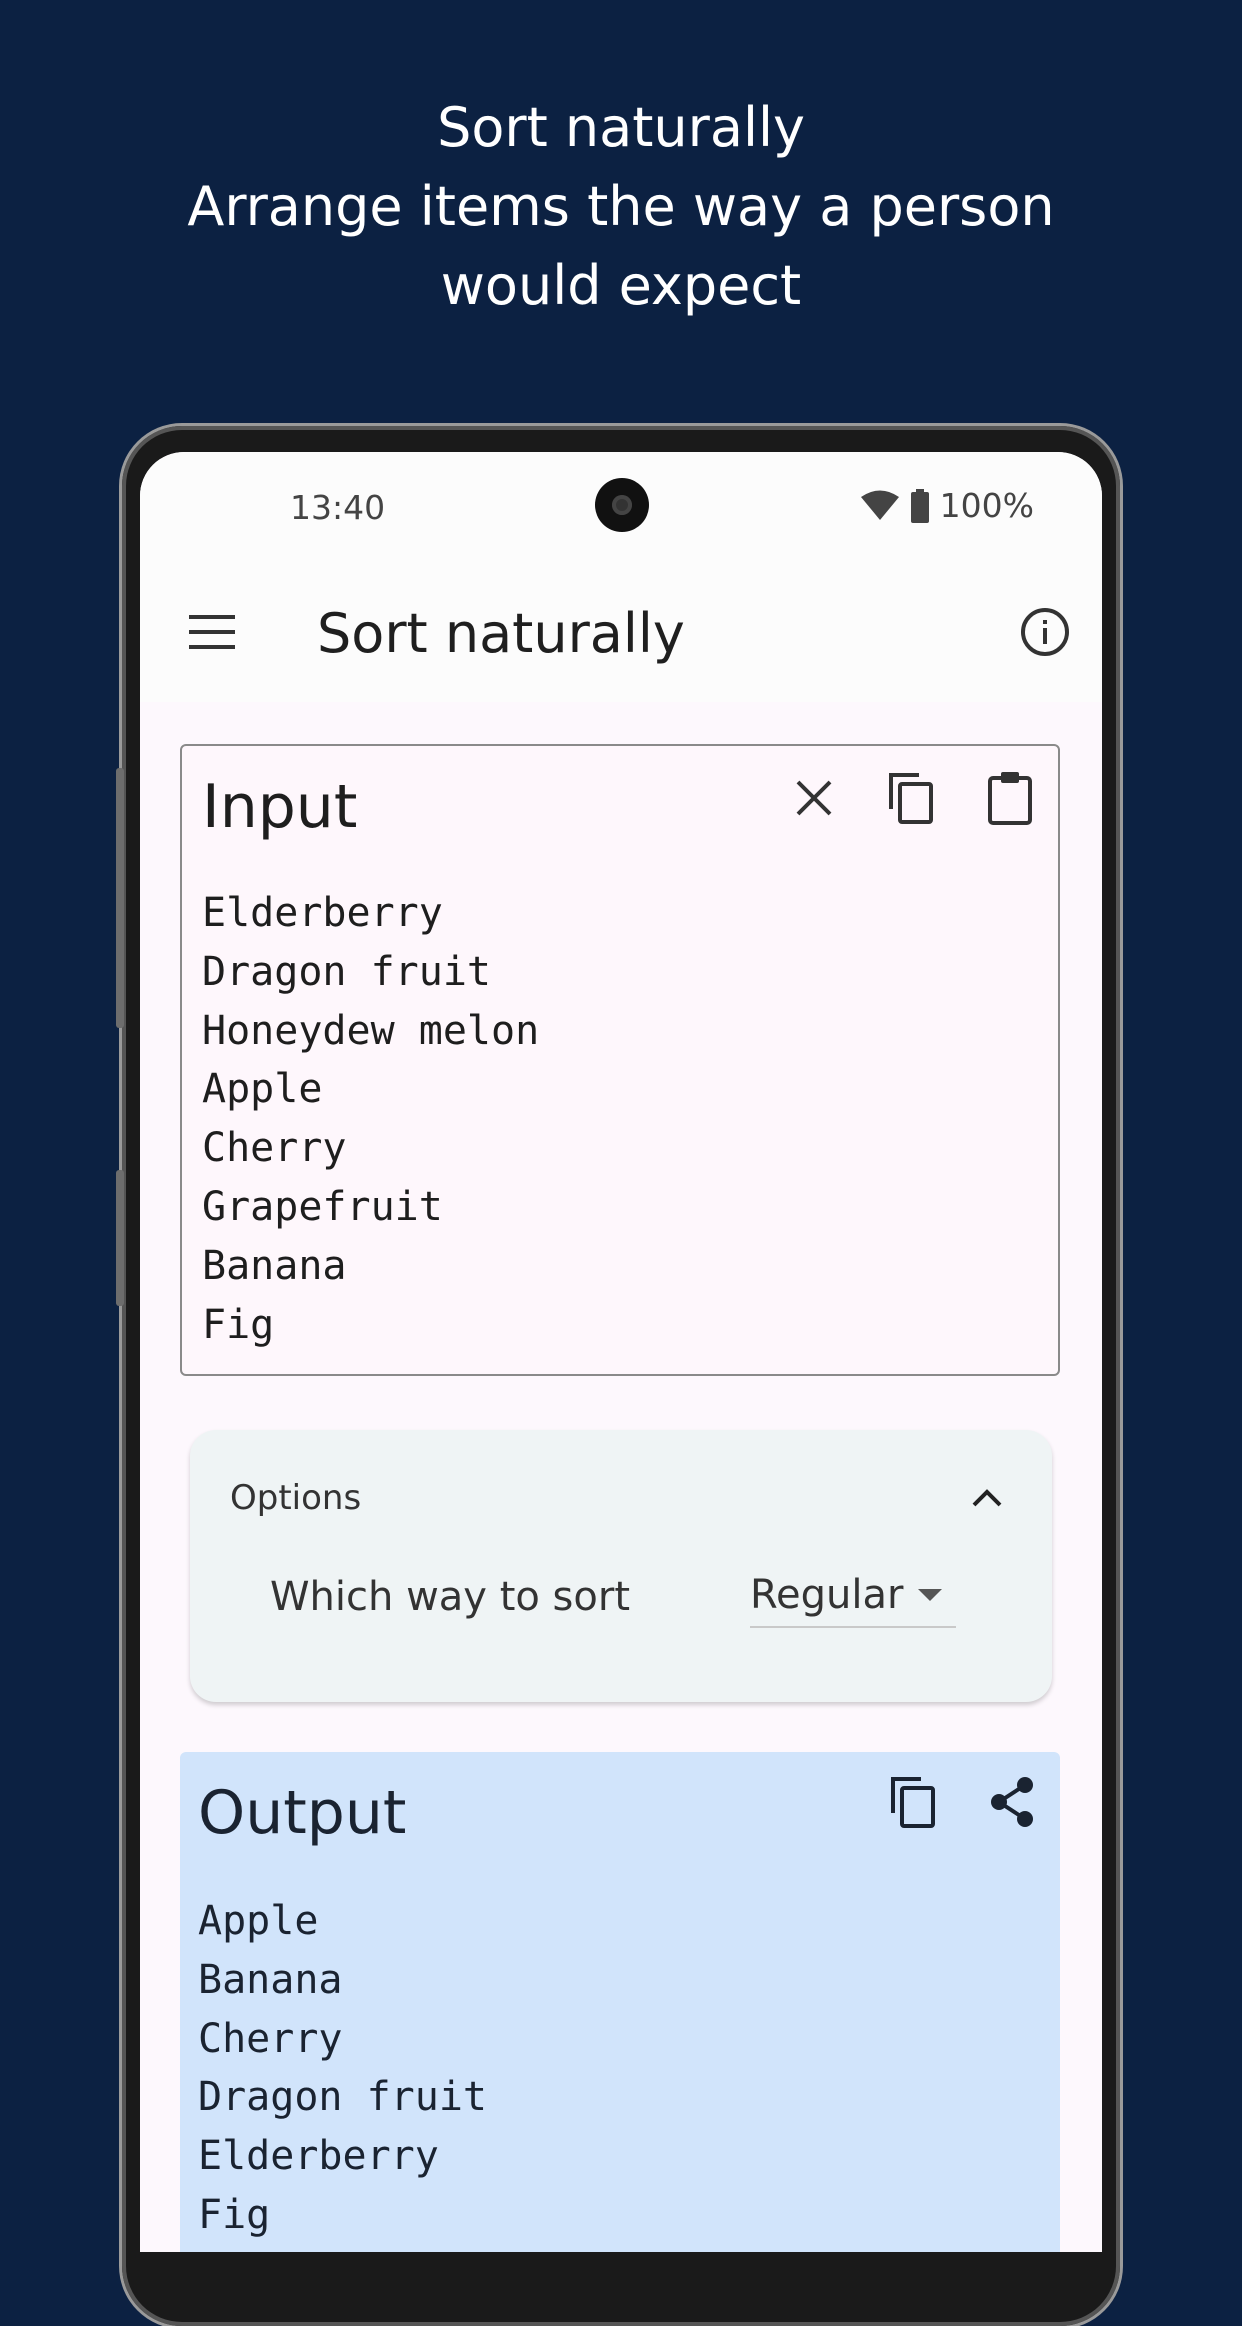 Image resolution: width=1242 pixels, height=2326 pixels. Describe the element at coordinates (120, 898) in the screenshot. I see `volume-button` at that location.